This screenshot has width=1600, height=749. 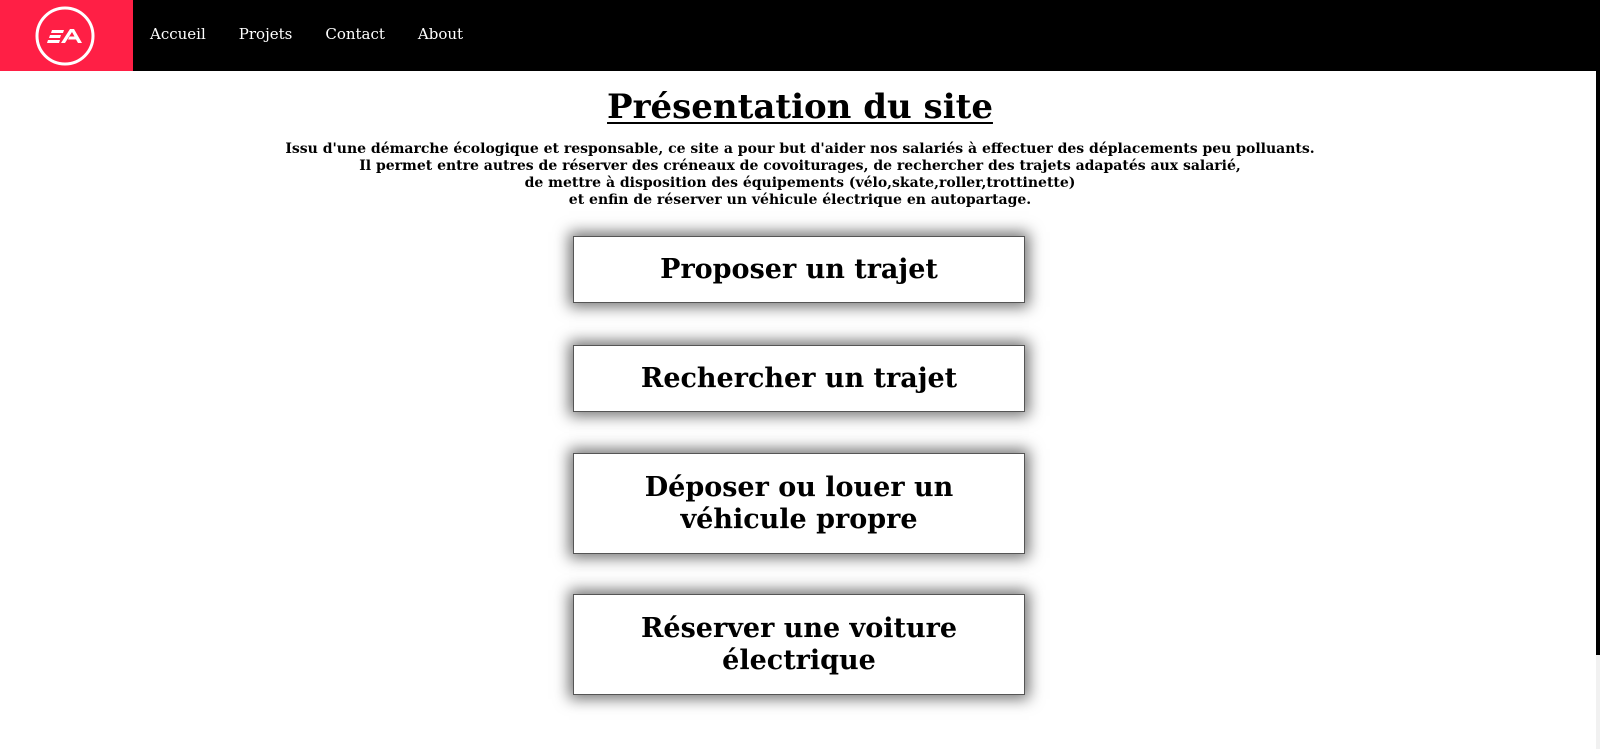 What do you see at coordinates (799, 269) in the screenshot?
I see `propose-trip-button: Proposer un trajet` at bounding box center [799, 269].